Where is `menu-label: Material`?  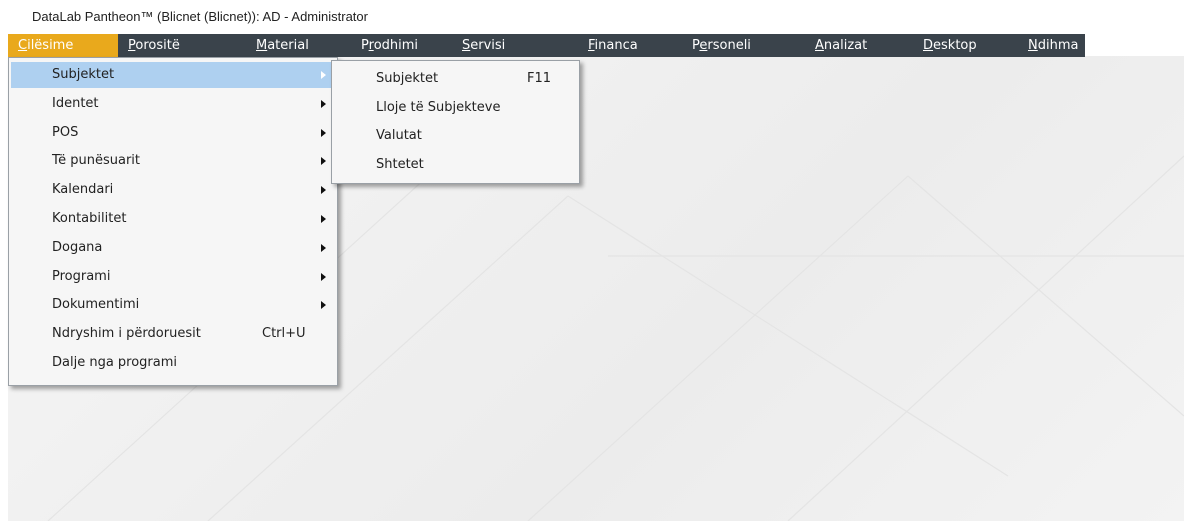
menu-label: Material is located at coordinates (282, 45).